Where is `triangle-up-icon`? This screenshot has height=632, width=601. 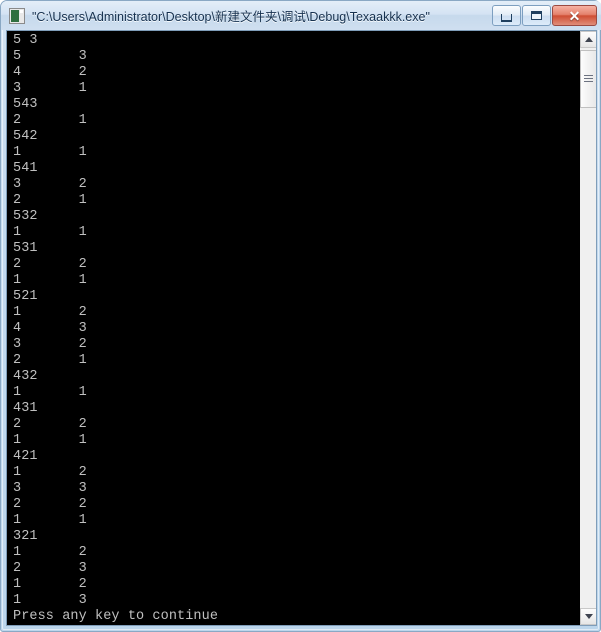 triangle-up-icon is located at coordinates (588, 39).